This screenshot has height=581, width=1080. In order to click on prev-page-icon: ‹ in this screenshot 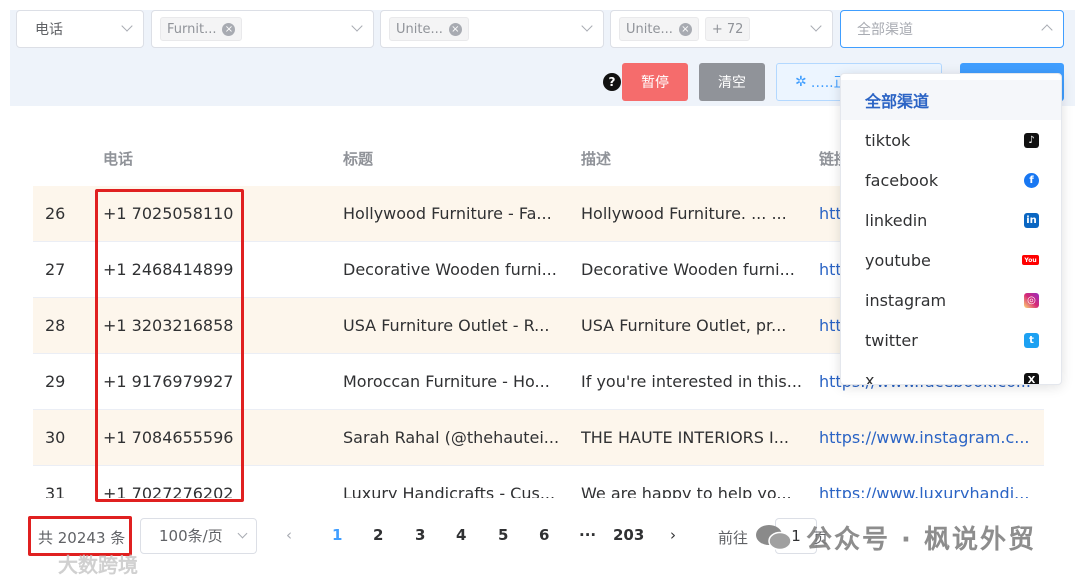, I will do `click(289, 535)`.